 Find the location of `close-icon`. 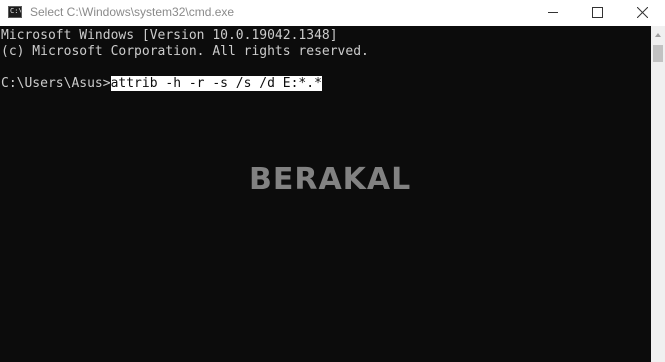

close-icon is located at coordinates (642, 12).